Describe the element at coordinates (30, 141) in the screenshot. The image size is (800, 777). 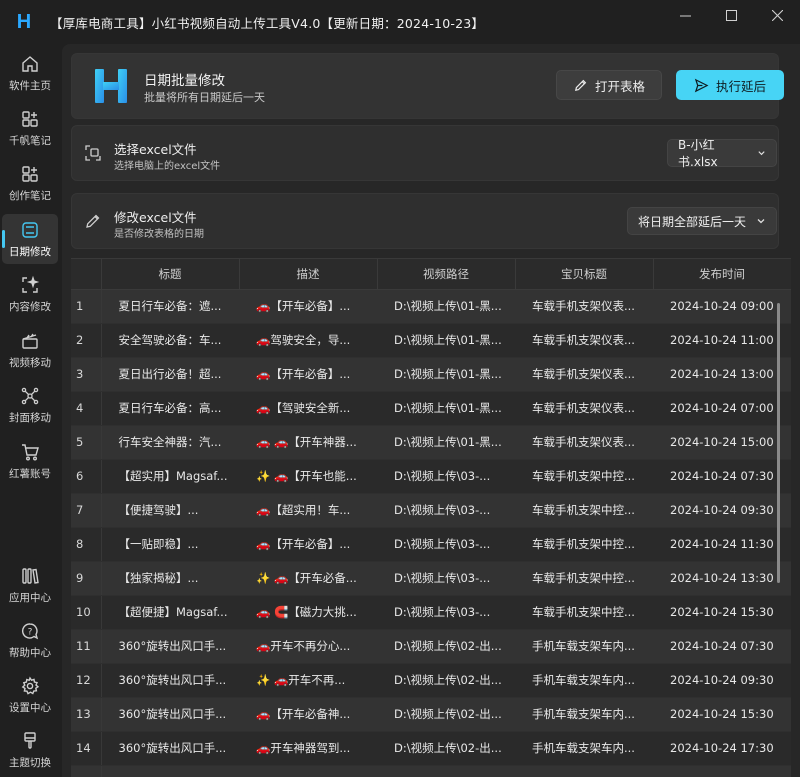
I see `sidebar-item-label: 千帆笔记` at that location.